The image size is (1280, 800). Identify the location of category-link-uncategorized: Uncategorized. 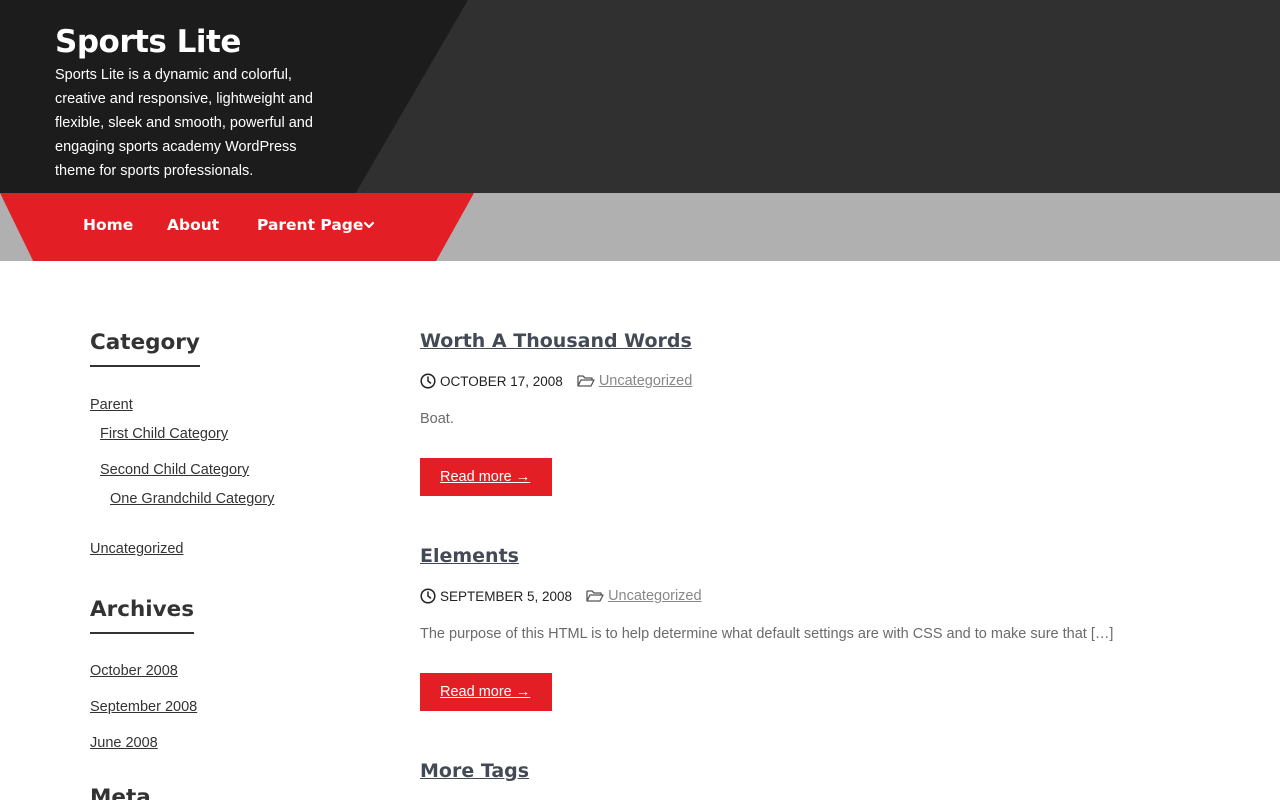
(137, 549).